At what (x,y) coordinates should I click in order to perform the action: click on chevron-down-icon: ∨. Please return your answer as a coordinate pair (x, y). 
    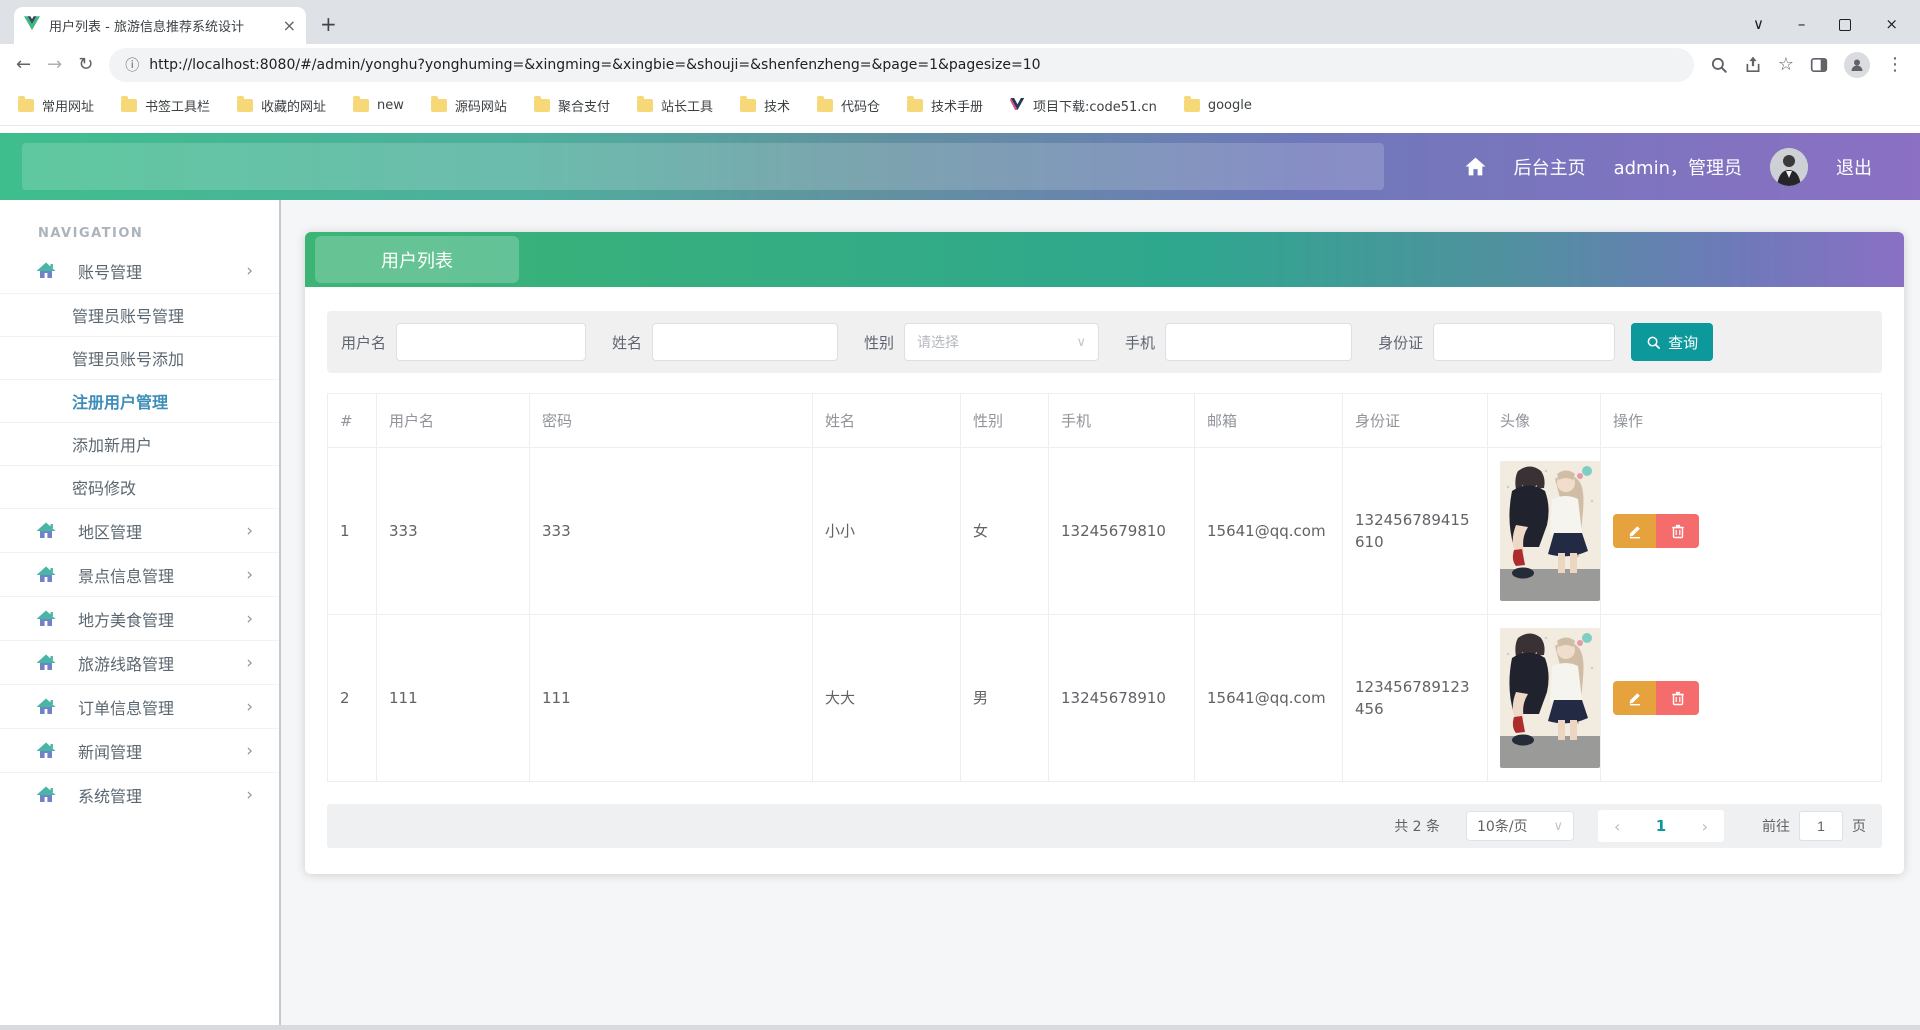
    Looking at the image, I should click on (1558, 826).